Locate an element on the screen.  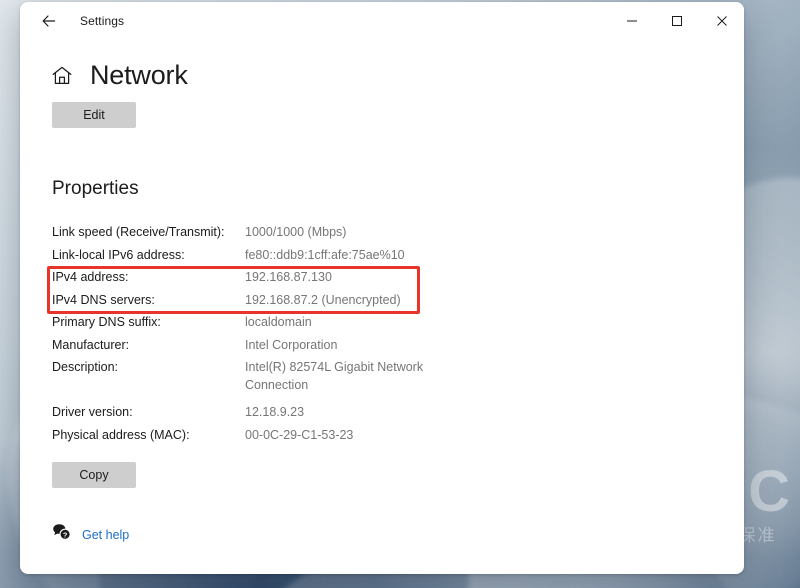
table-row: Primary DNS suffix: localdomain is located at coordinates (383, 322).